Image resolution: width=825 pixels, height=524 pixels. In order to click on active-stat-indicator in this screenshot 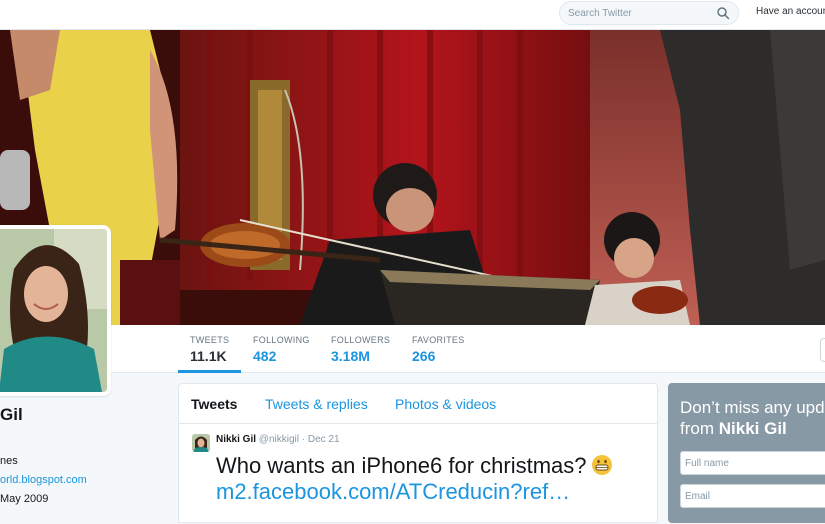, I will do `click(209, 371)`.